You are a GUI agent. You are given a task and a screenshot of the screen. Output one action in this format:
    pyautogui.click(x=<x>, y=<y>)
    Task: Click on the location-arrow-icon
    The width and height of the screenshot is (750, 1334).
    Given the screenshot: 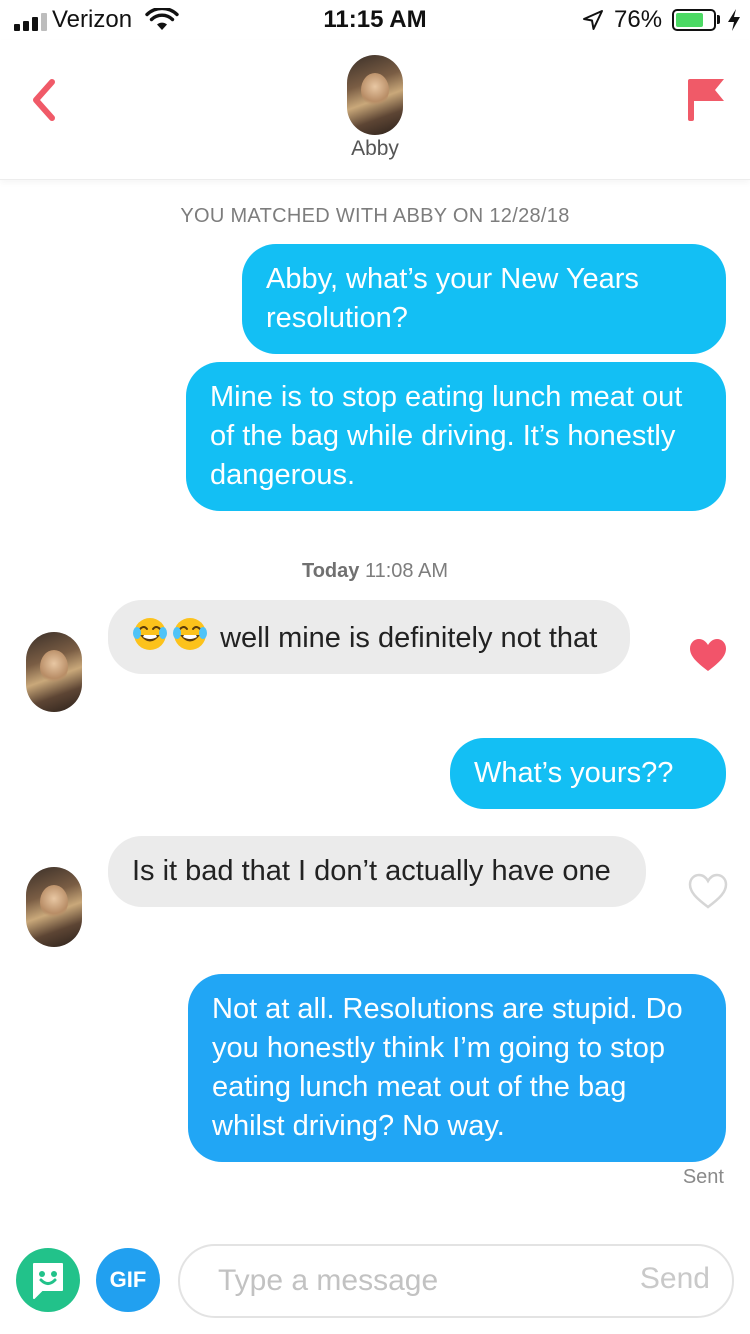 What is the action you would take?
    pyautogui.click(x=593, y=20)
    